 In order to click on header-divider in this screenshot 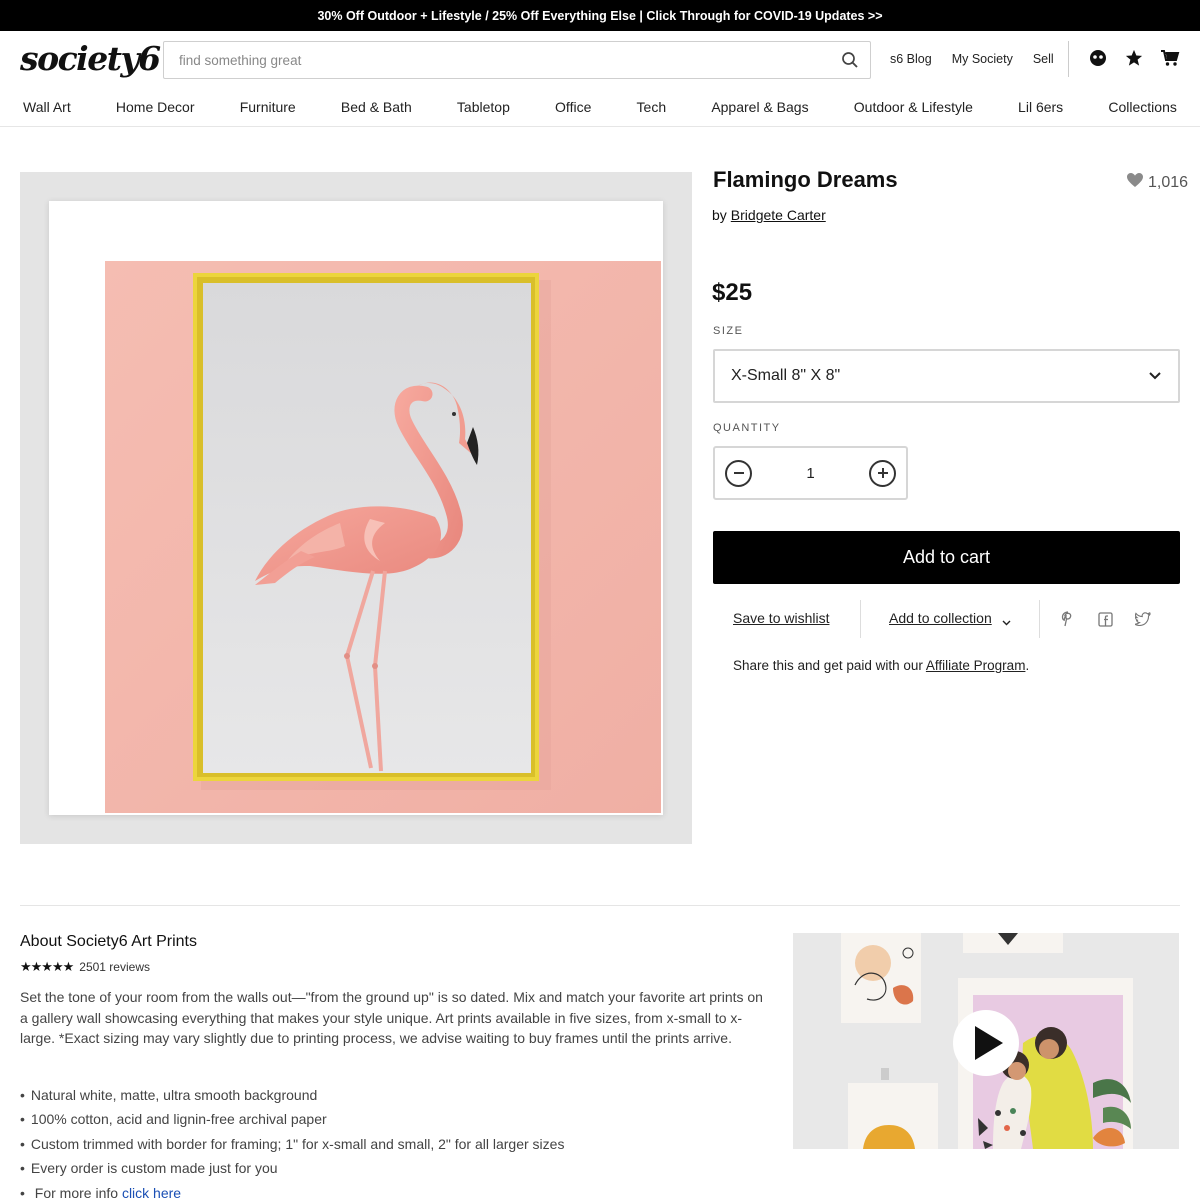, I will do `click(1068, 59)`.